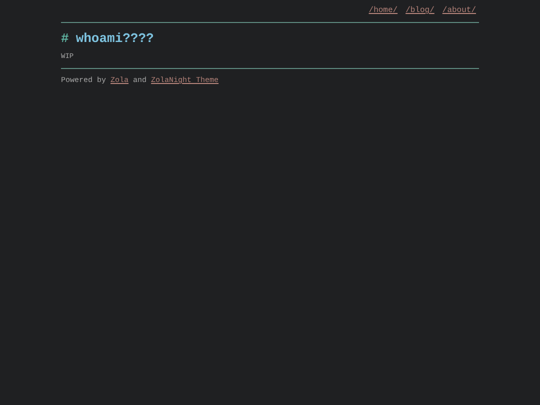  Describe the element at coordinates (383, 11) in the screenshot. I see `nav-link: /home/` at that location.